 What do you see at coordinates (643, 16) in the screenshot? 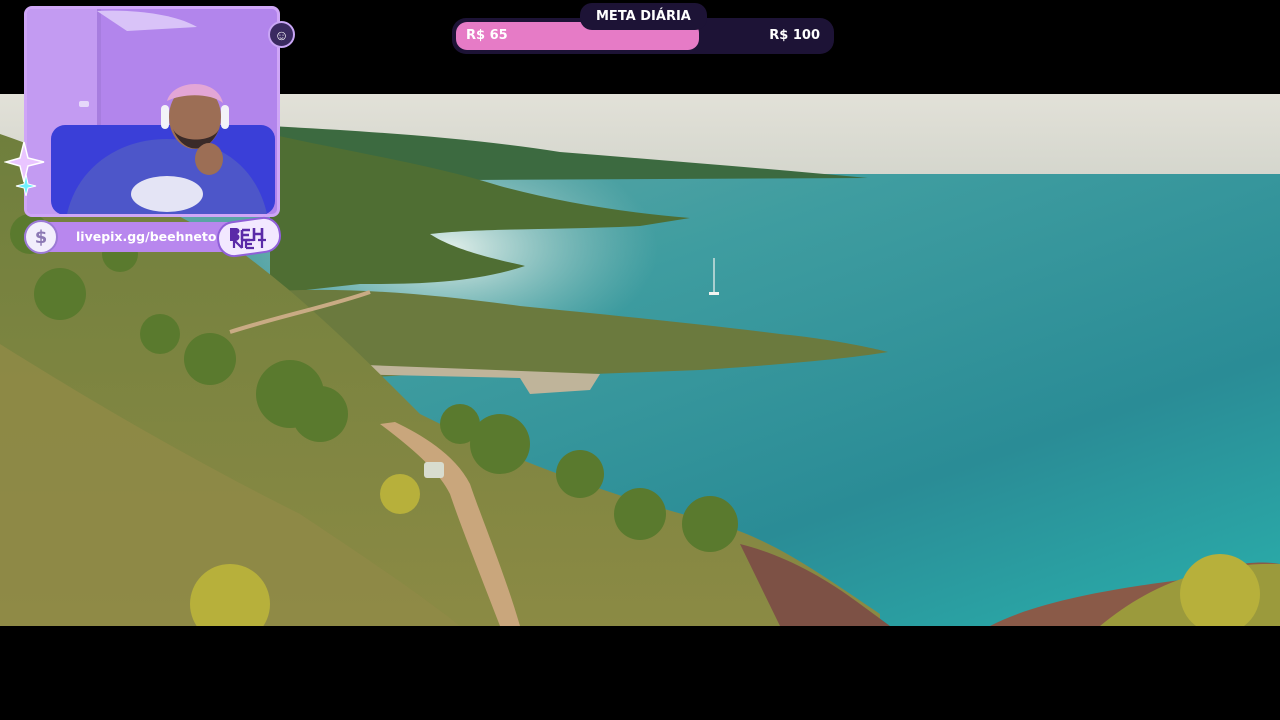
I see `goal-title: META DIÁRIA` at bounding box center [643, 16].